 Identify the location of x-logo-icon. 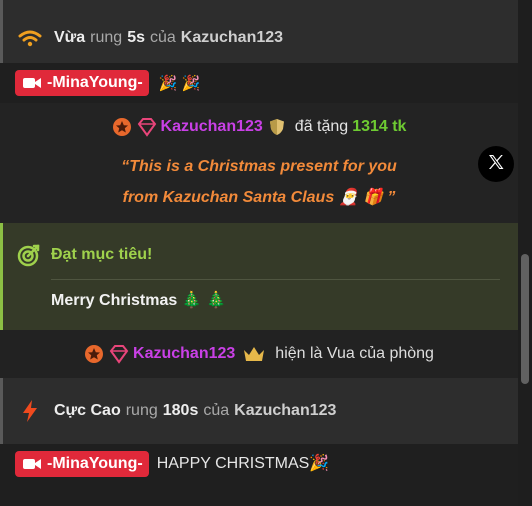
(496, 164).